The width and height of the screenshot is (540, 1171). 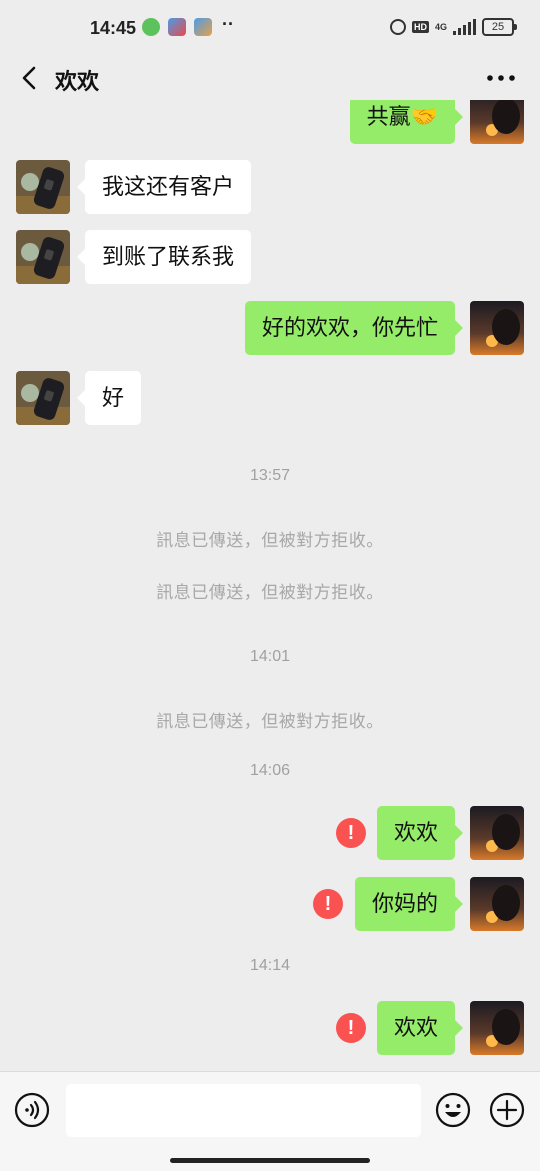 I want to click on message-input, so click(x=243, y=1110).